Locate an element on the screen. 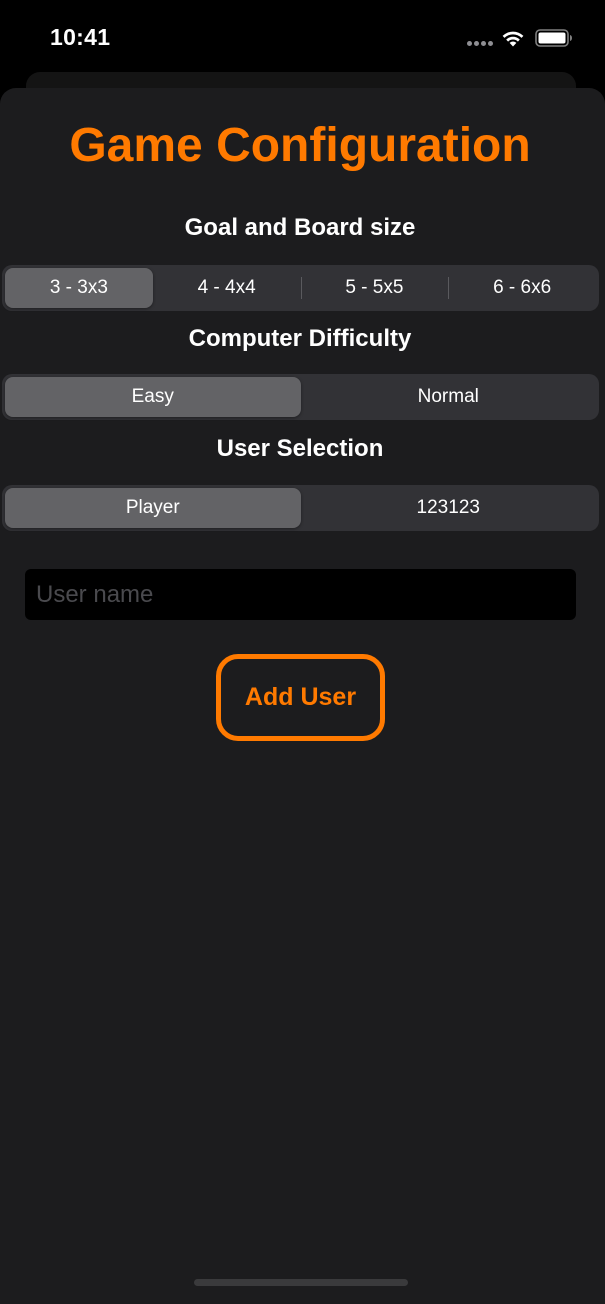  segment-5x5: 5 - 5x5 is located at coordinates (374, 288).